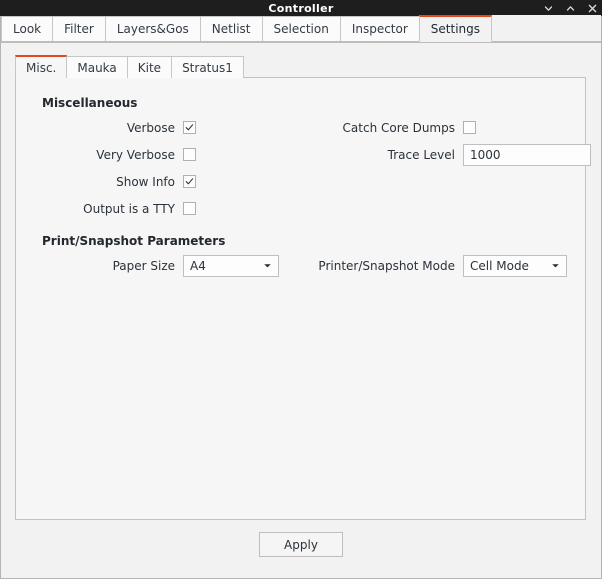 The image size is (602, 579). I want to click on settings-tab-bar: Misc. Mauka Kite Stratus1, so click(308, 66).